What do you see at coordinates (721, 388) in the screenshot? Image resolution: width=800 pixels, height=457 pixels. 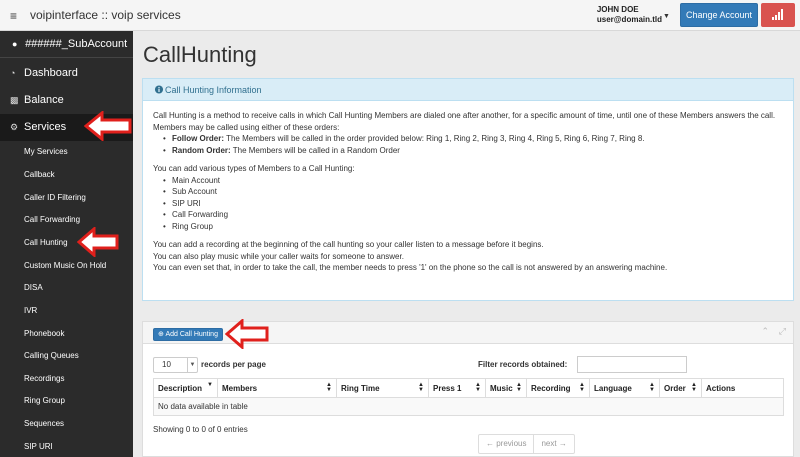 I see `column-header-label: Actions` at bounding box center [721, 388].